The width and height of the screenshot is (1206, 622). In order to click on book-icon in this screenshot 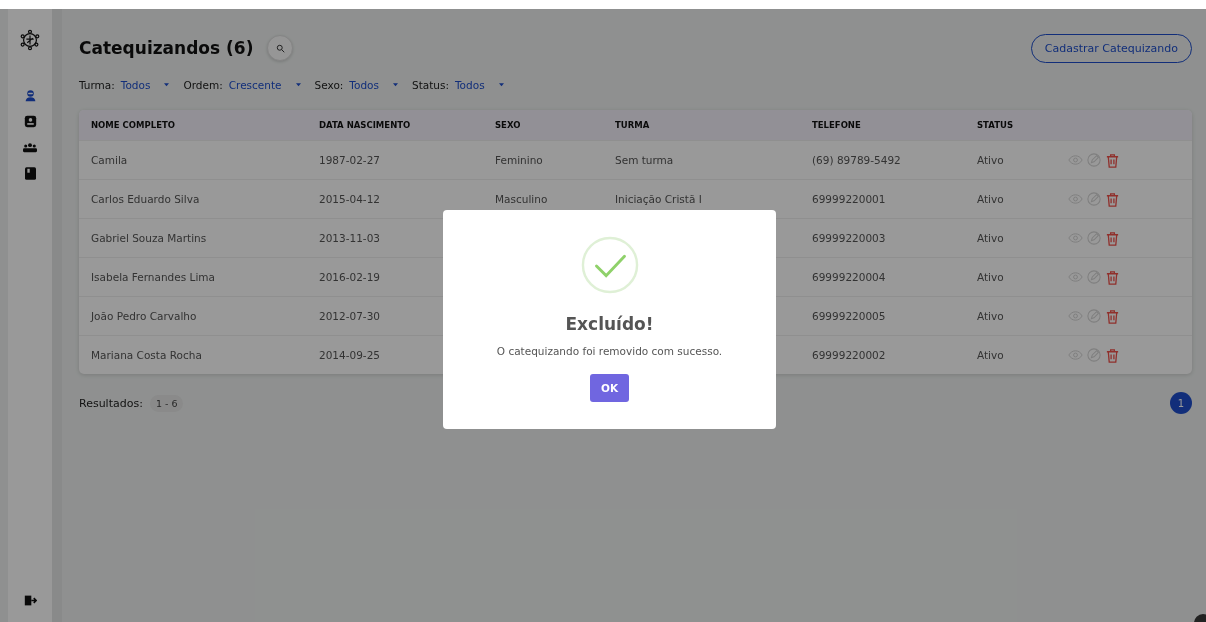, I will do `click(30, 173)`.